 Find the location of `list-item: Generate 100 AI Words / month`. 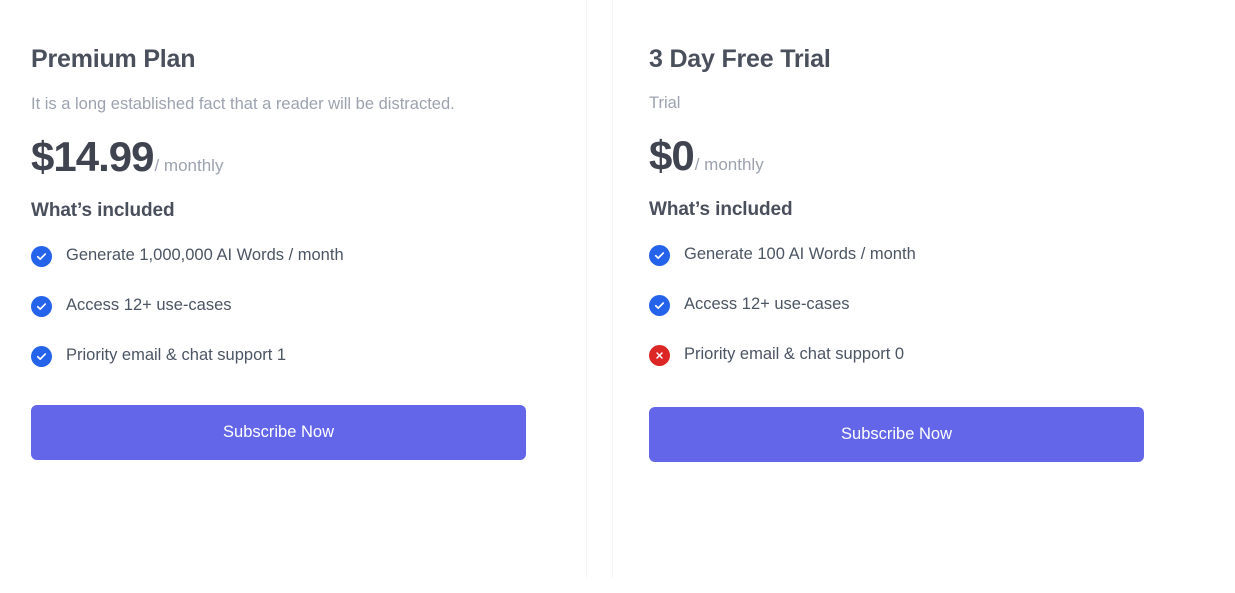

list-item: Generate 100 AI Words / month is located at coordinates (942, 255).